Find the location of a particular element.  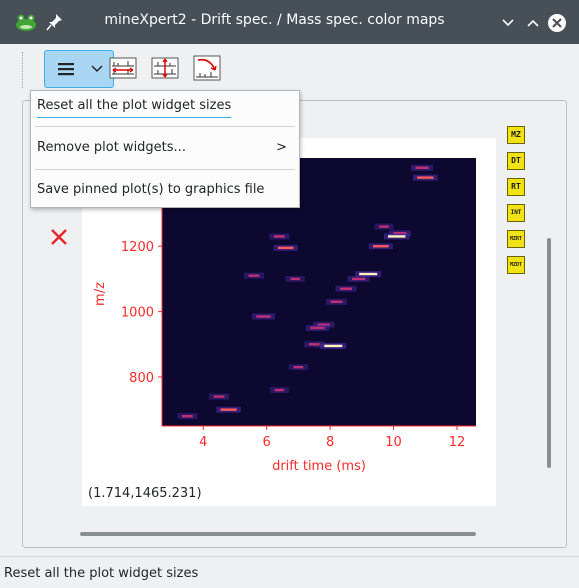

pin-icon is located at coordinates (55, 22).